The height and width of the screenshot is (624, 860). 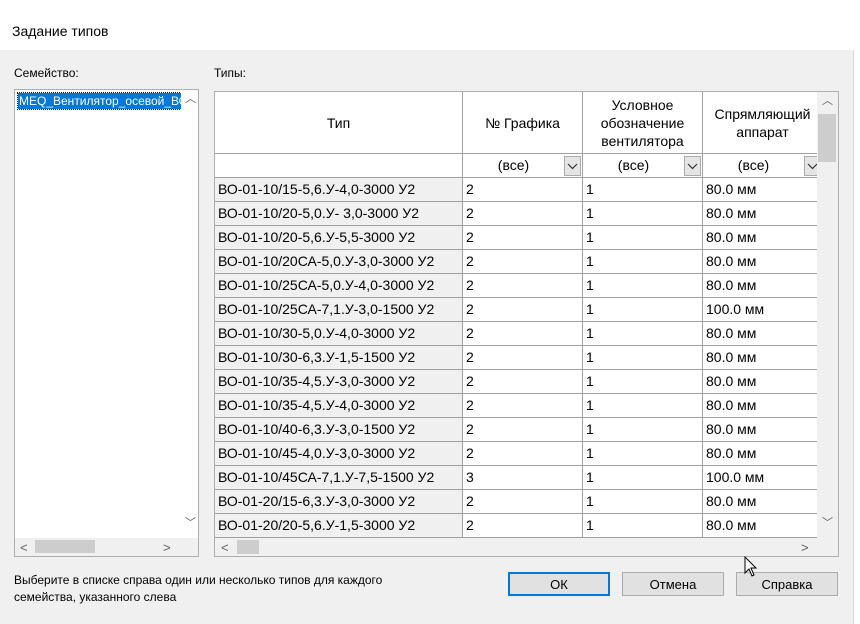 What do you see at coordinates (643, 123) in the screenshot?
I see `column-header-designation: Условное обозначение вентилятора` at bounding box center [643, 123].